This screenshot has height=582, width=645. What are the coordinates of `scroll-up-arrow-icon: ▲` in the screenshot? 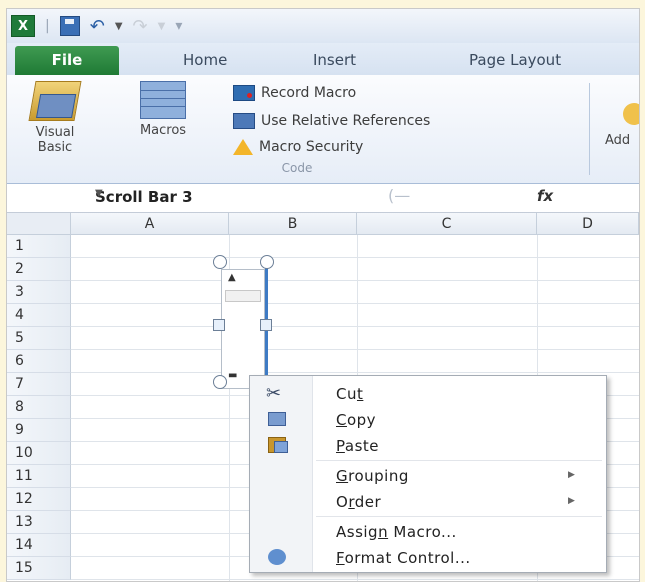 It's located at (232, 277).